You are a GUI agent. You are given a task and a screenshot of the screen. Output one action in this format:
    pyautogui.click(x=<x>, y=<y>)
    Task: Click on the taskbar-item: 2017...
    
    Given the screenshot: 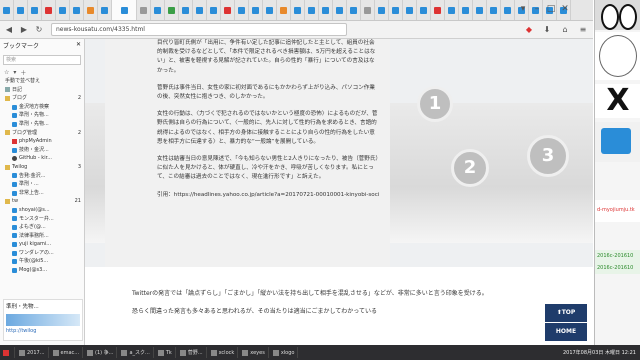 What is the action you would take?
    pyautogui.click(x=32, y=352)
    